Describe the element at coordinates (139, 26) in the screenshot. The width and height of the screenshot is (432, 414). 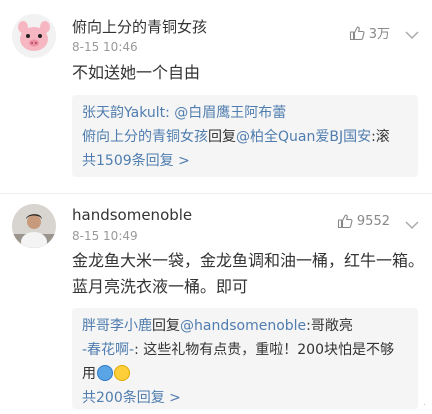
I see `username: 俯向上分的青铜女孩` at that location.